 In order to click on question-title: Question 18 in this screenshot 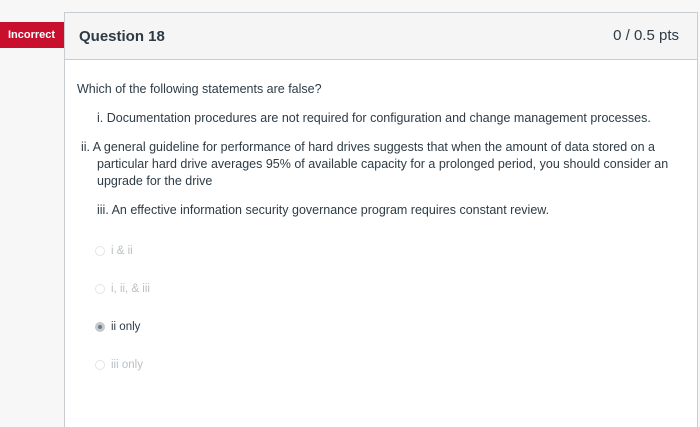, I will do `click(122, 36)`.